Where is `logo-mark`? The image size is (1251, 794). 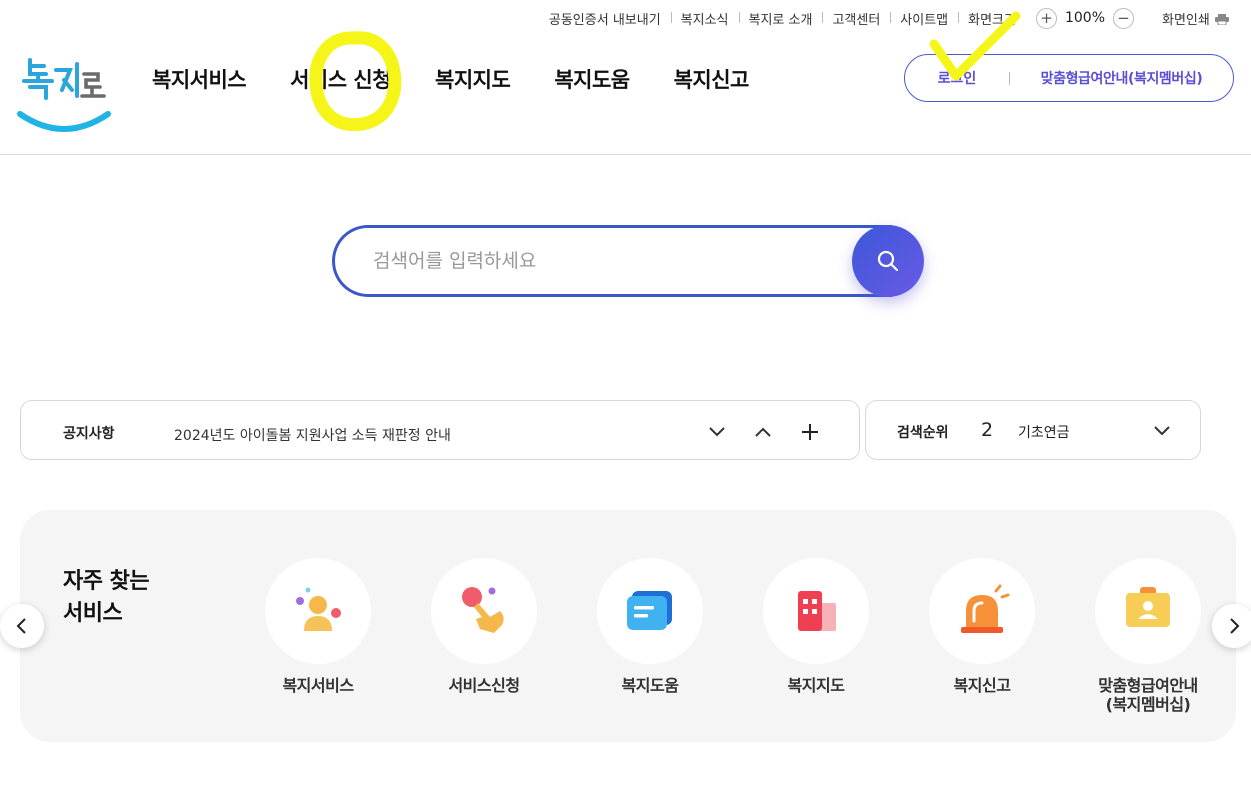
logo-mark is located at coordinates (64, 95).